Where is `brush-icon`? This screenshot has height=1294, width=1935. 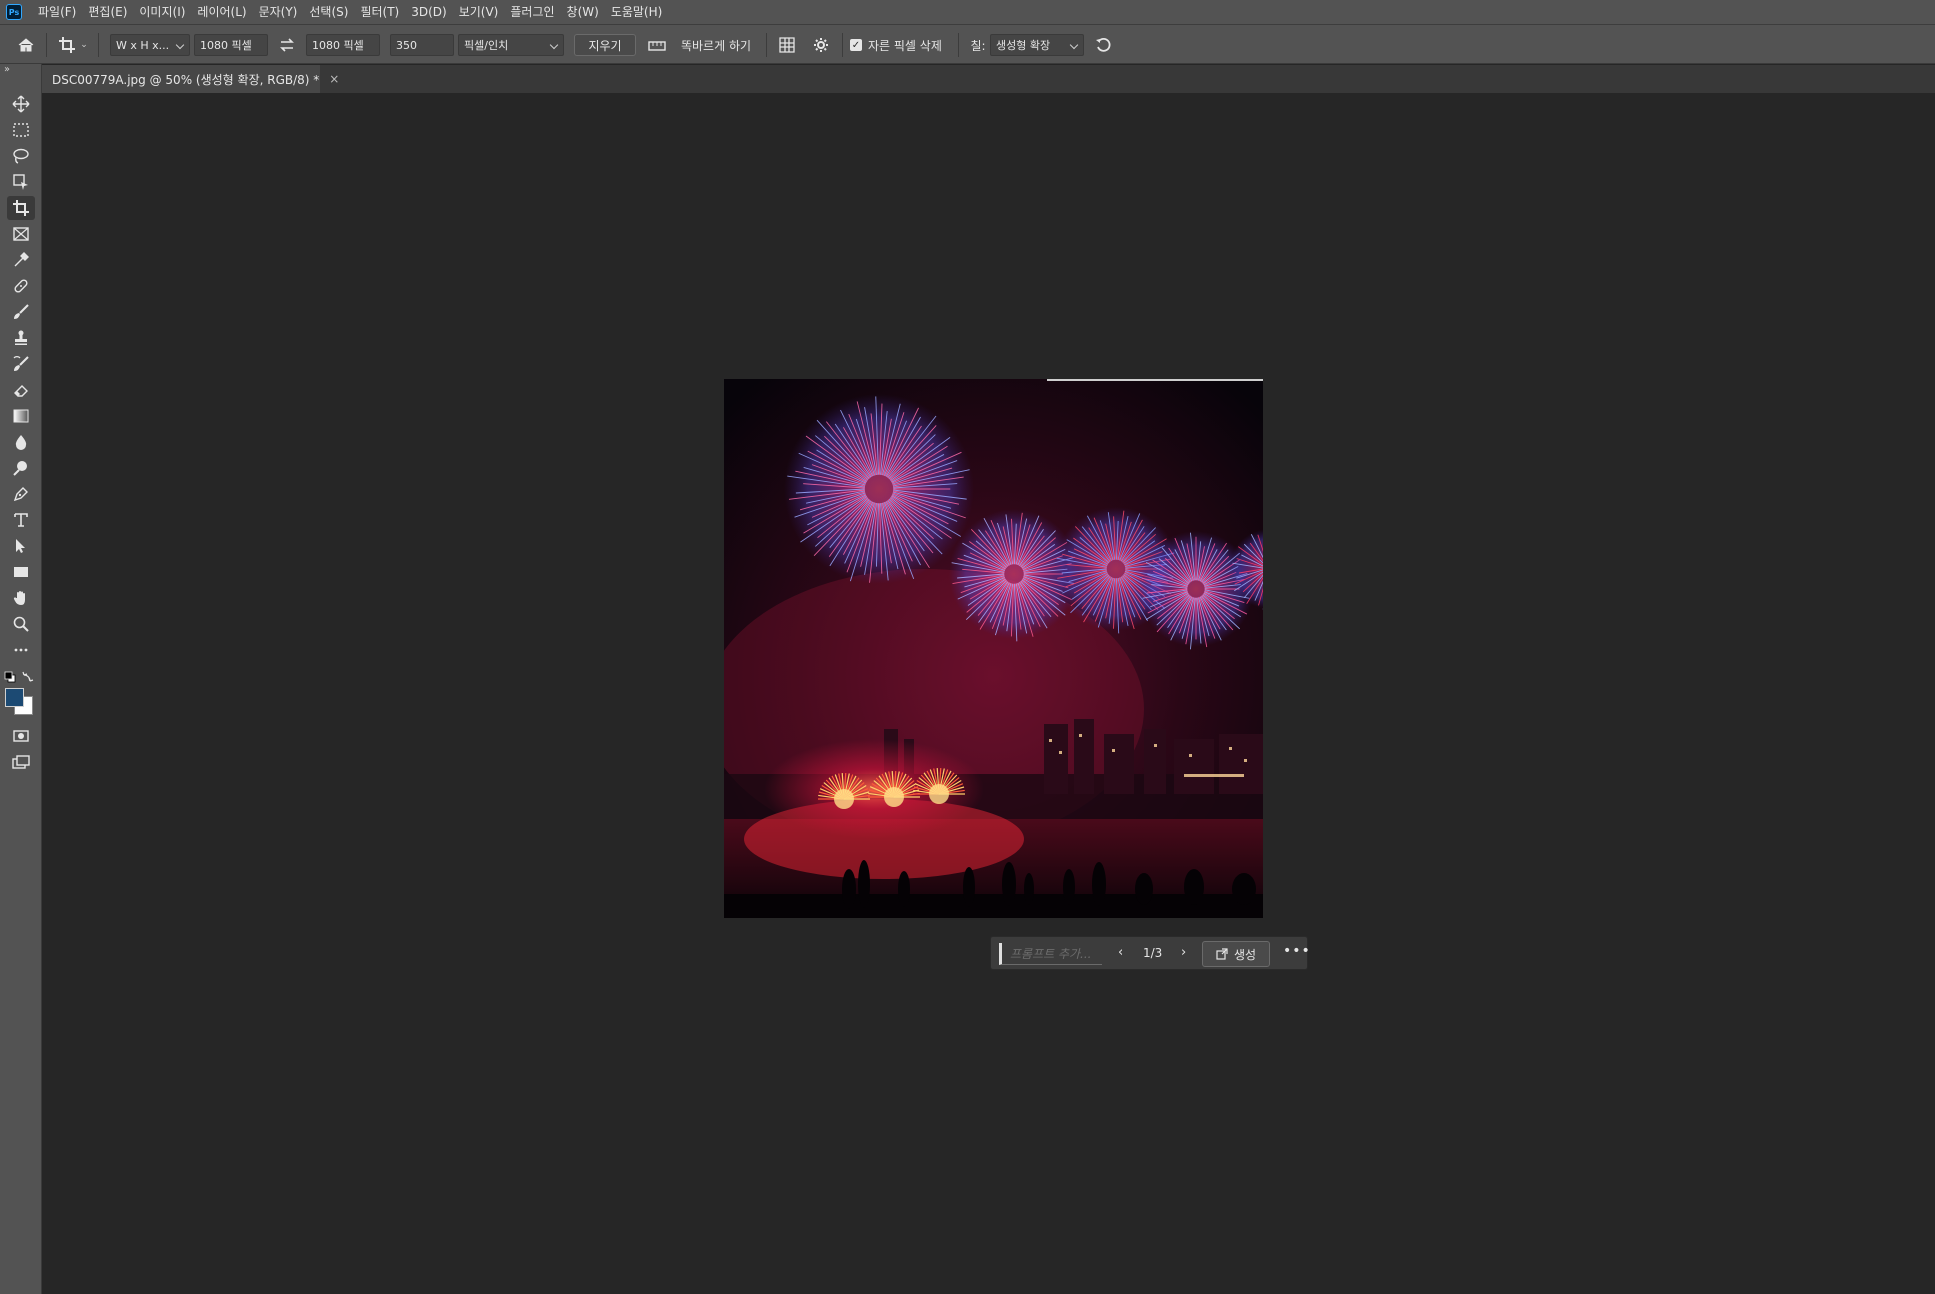 brush-icon is located at coordinates (21, 311).